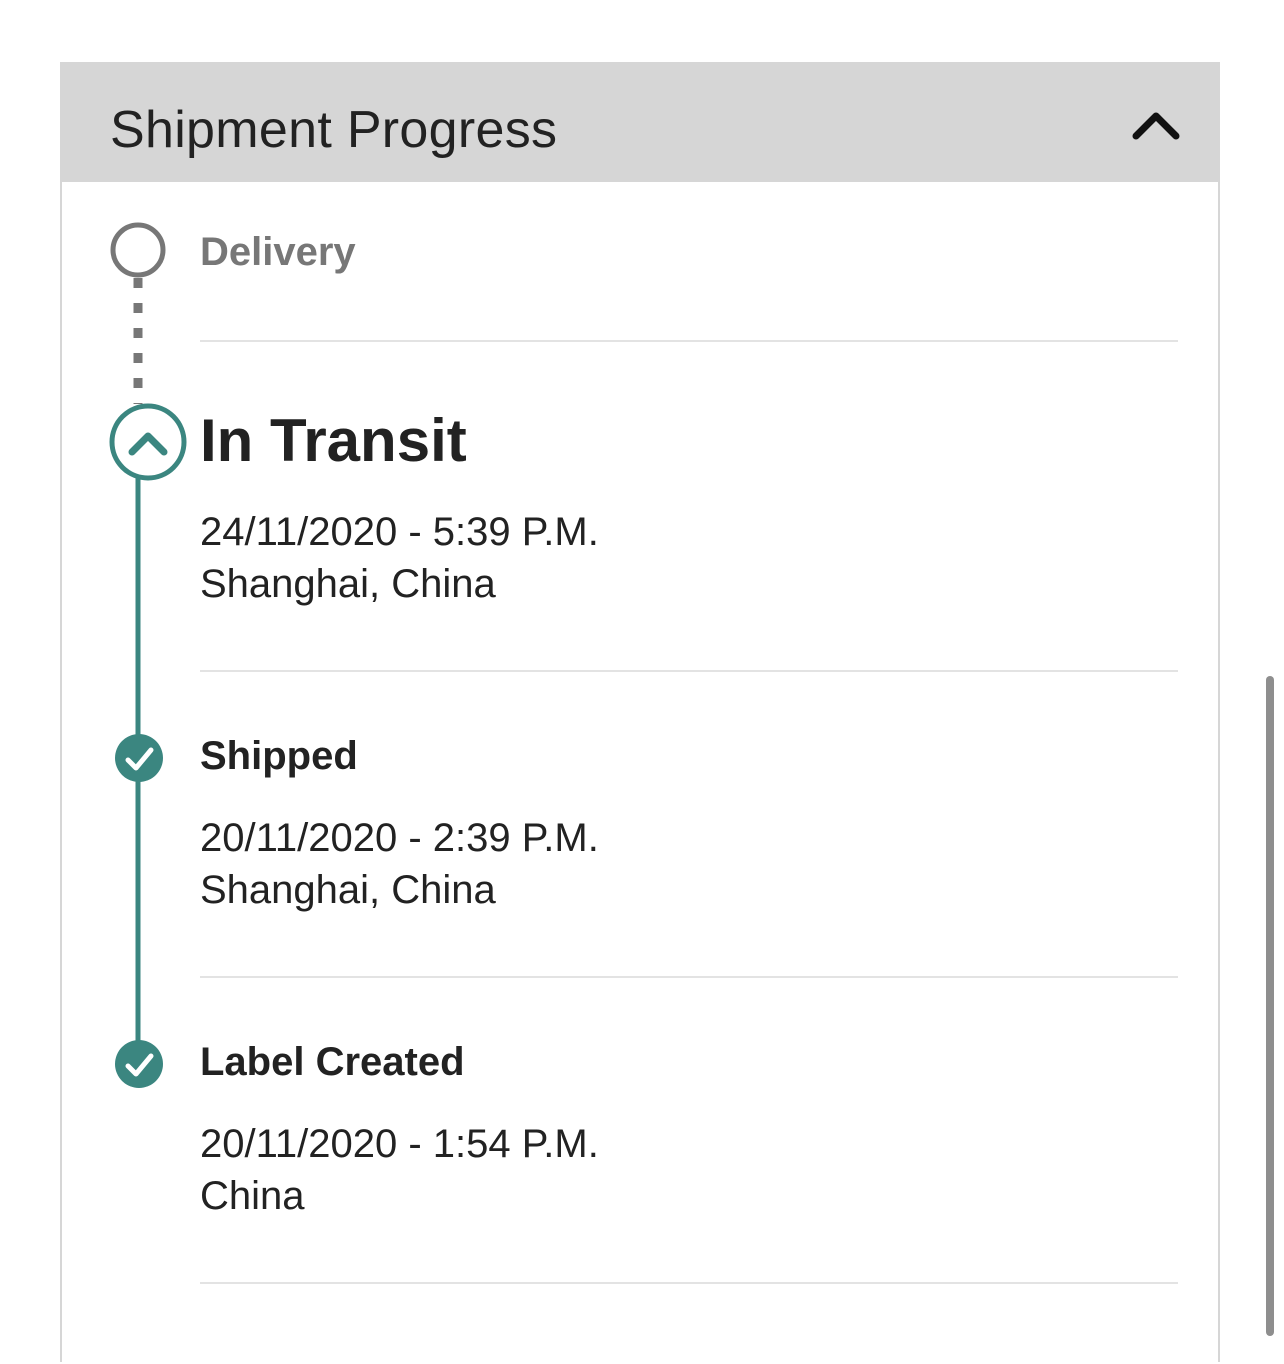 This screenshot has width=1284, height=1364. I want to click on step-title-delivery: Delivery, so click(278, 252).